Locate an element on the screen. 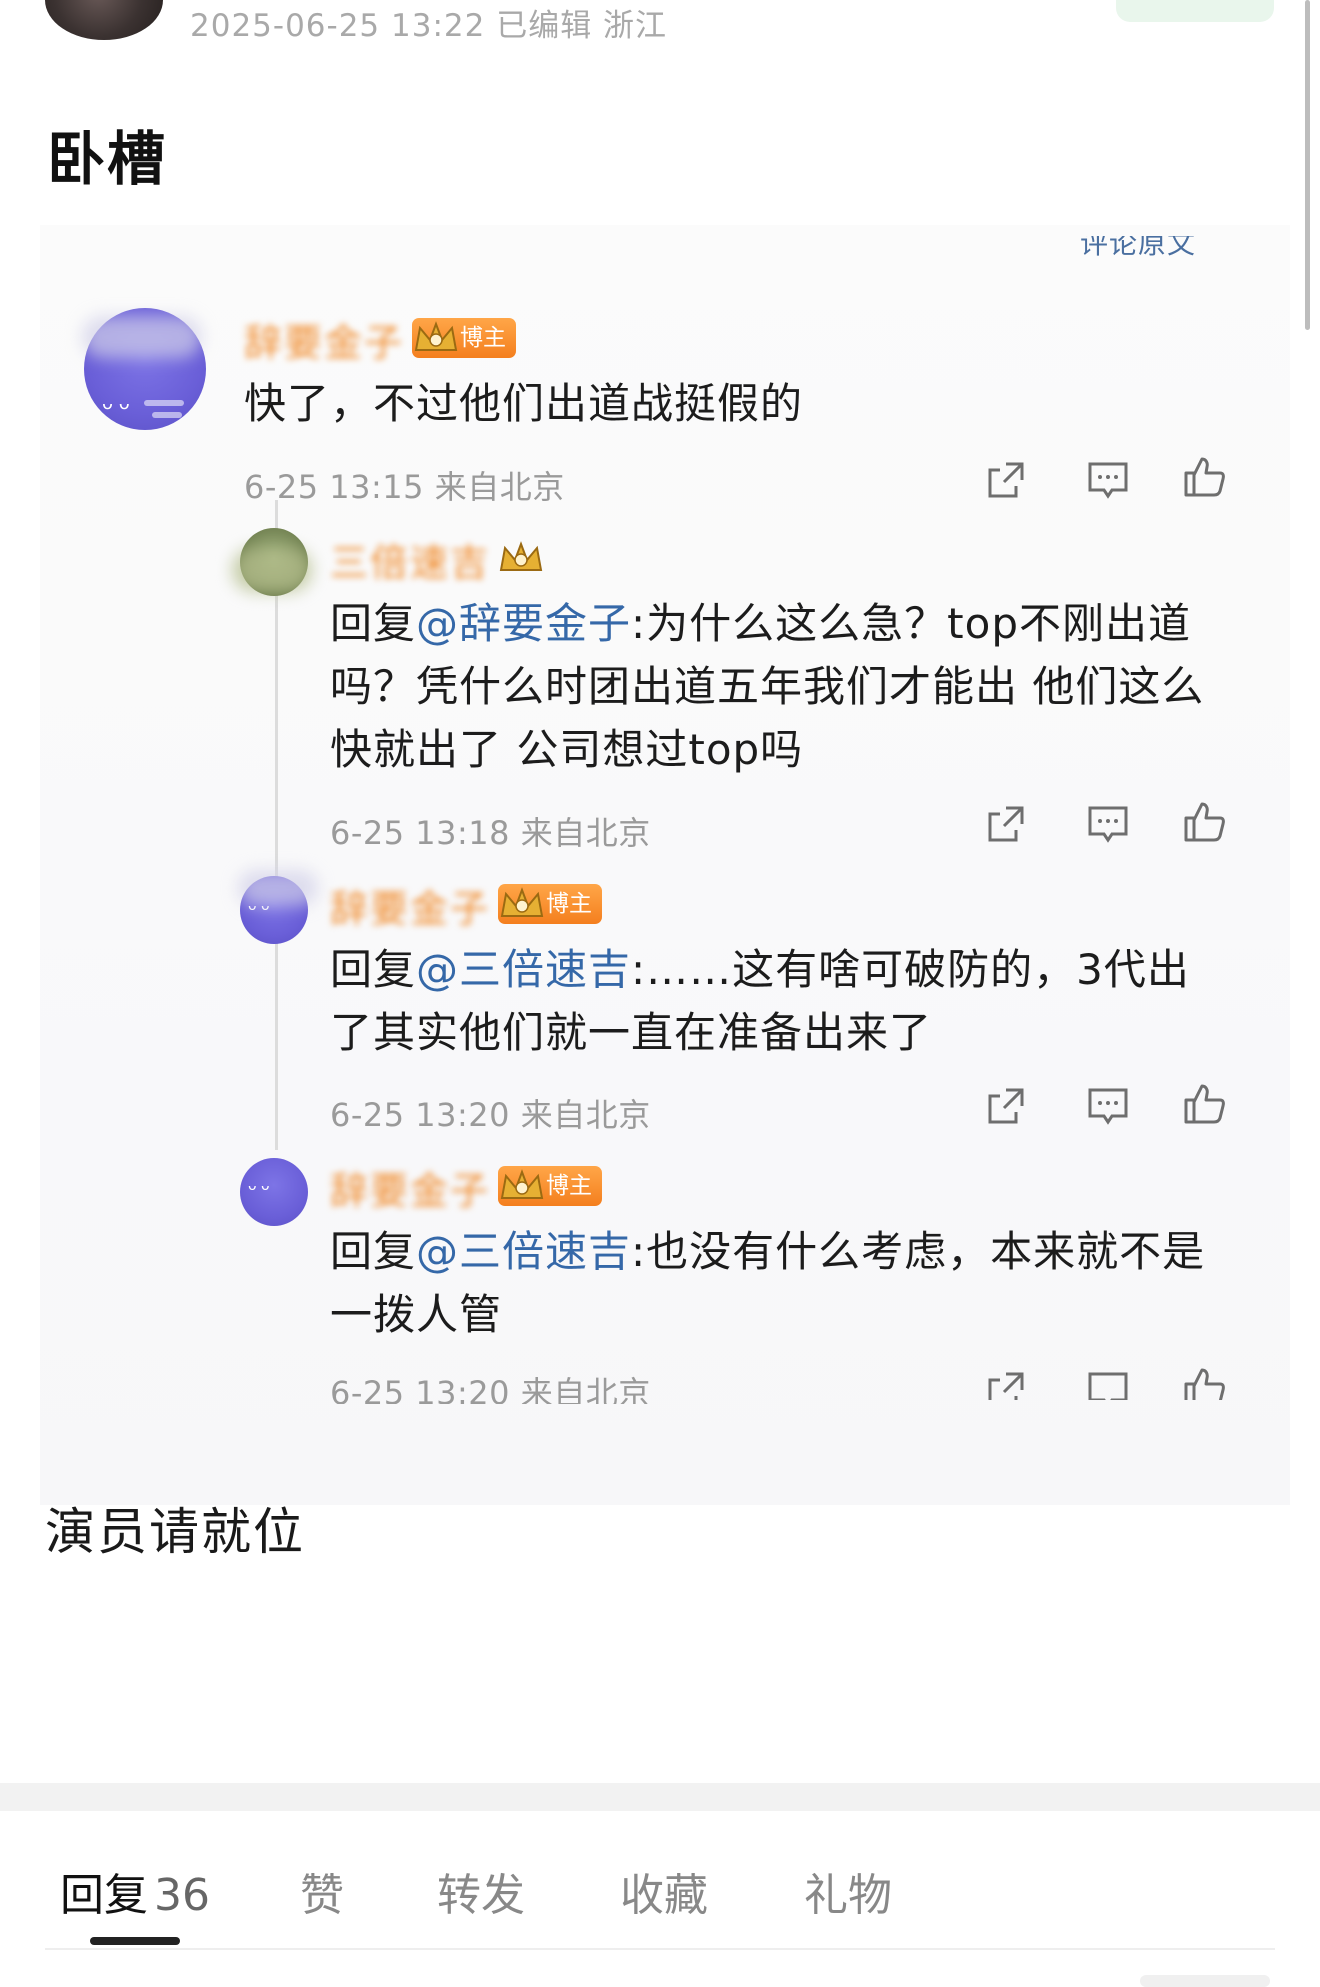  comment-text: 回复@三倍速吉:也没有什么考虑，本来就不是一拨人管 is located at coordinates (768, 1283).